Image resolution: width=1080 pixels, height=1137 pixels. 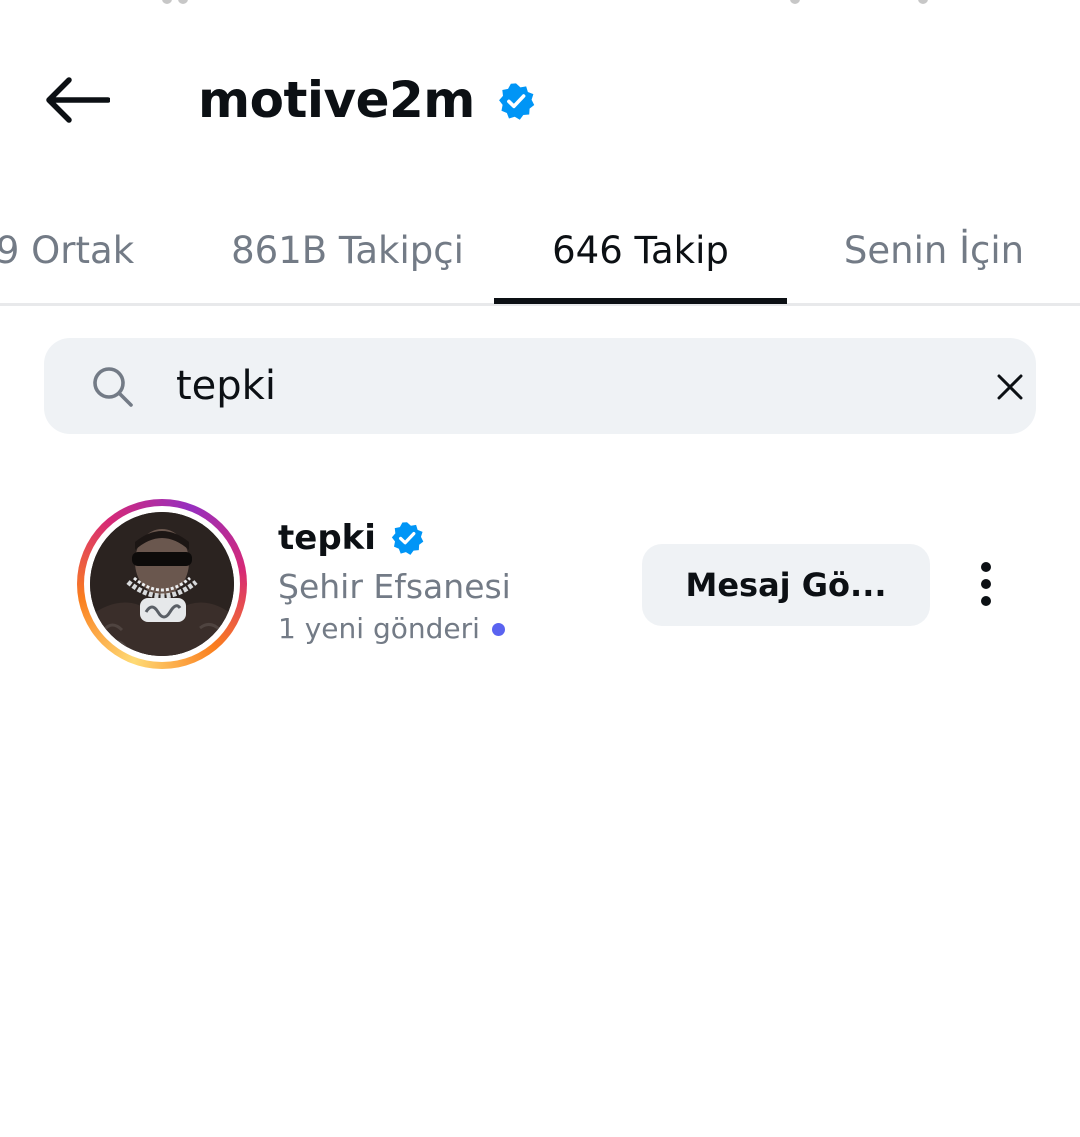 What do you see at coordinates (448, 538) in the screenshot?
I see `username-line: tepki` at bounding box center [448, 538].